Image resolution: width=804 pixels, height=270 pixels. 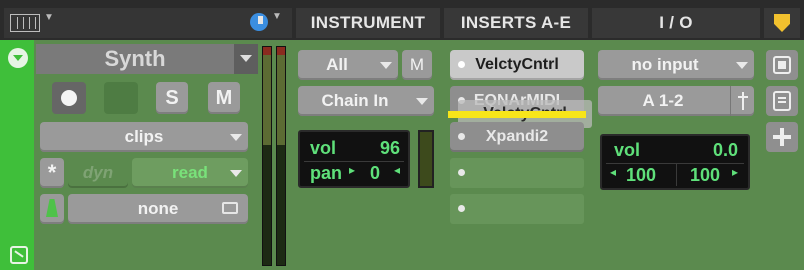 I want to click on group-label: none, so click(x=158, y=208).